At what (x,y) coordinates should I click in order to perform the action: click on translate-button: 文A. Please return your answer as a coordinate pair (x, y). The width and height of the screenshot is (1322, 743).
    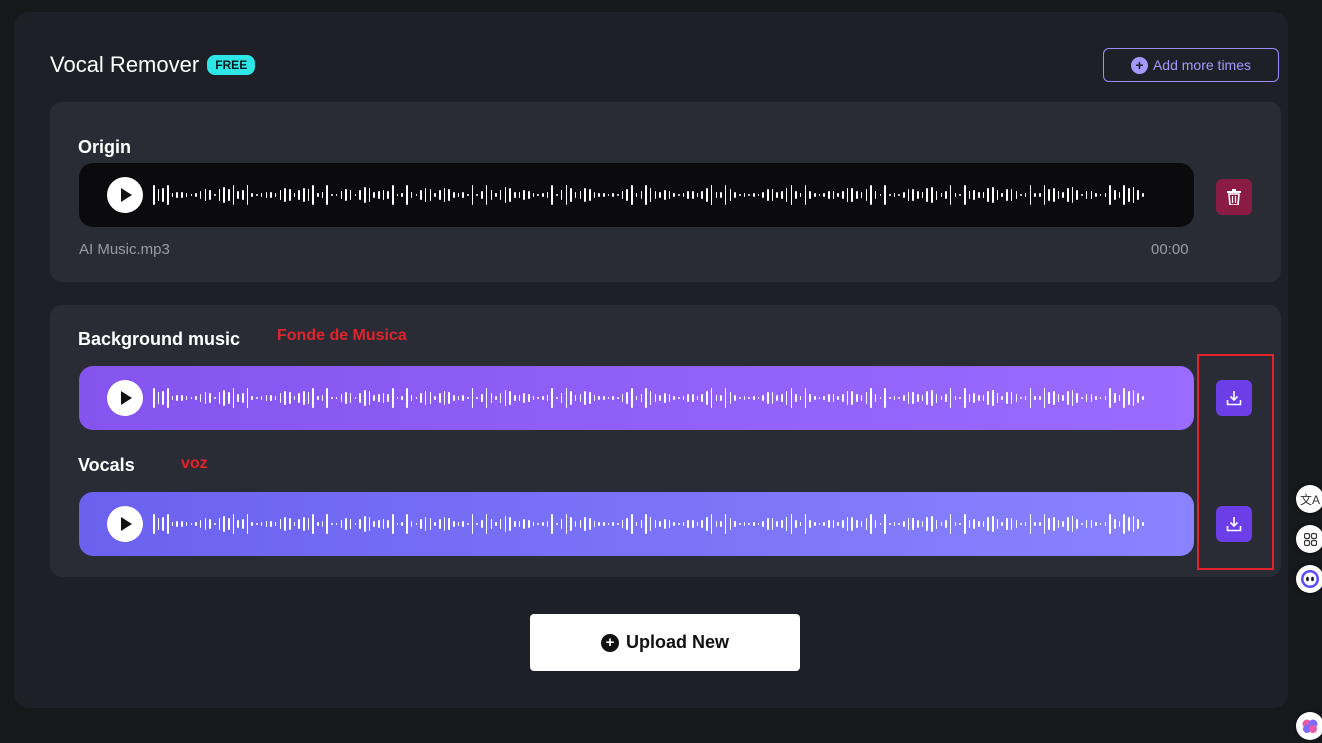
    Looking at the image, I should click on (1309, 499).